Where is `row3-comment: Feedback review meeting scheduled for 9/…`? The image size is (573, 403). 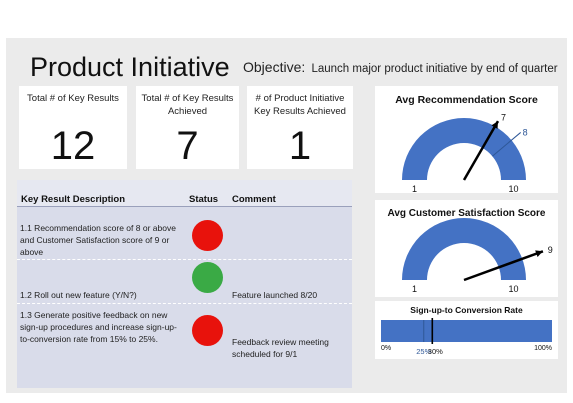 row3-comment: Feedback review meeting scheduled for 9/… is located at coordinates (280, 348).